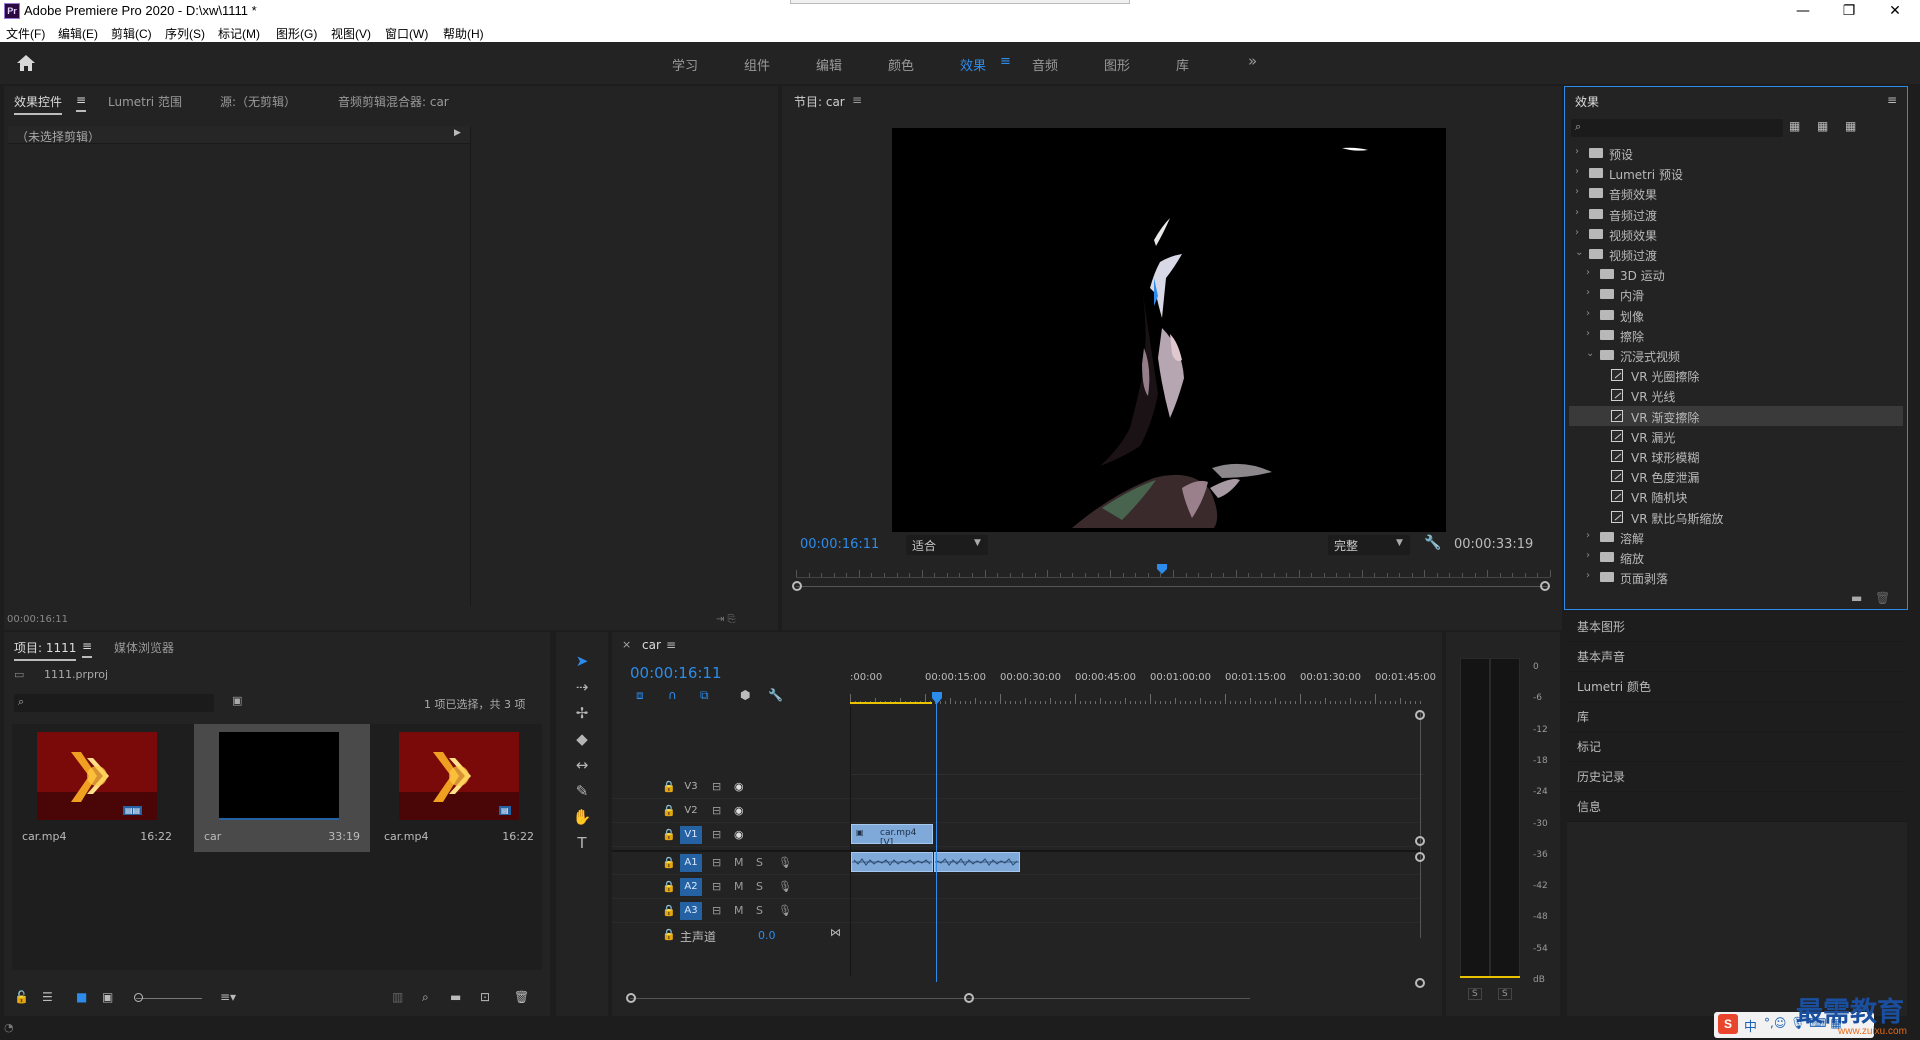  I want to click on program-playhead, so click(1161, 569).